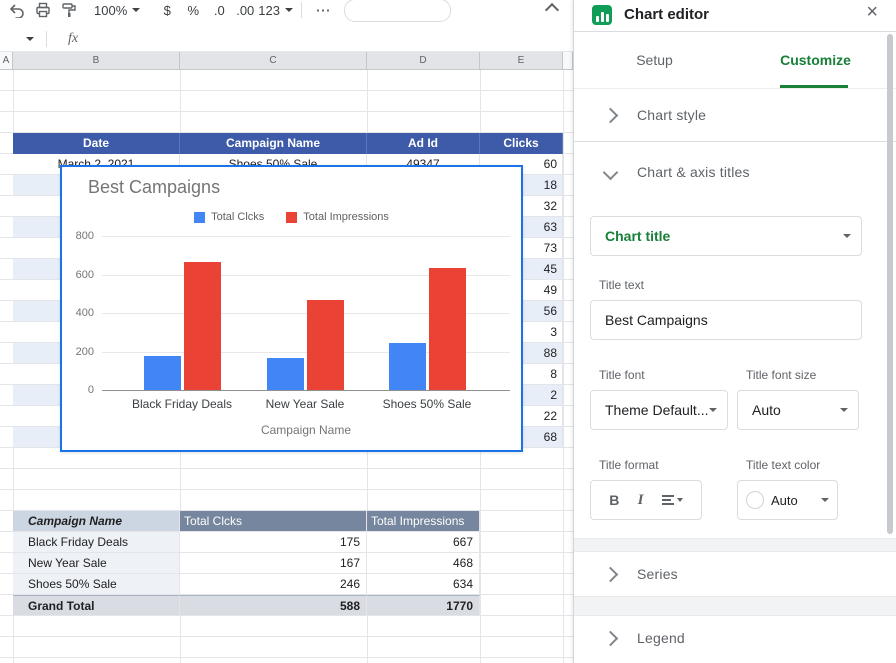 This screenshot has height=663, width=896. I want to click on align-button, so click(672, 500).